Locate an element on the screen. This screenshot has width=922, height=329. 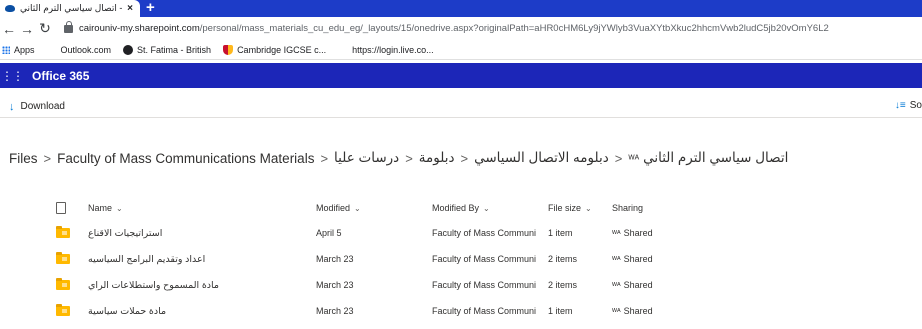
breadcrumb-postgrad: درسات عليا is located at coordinates (366, 158).